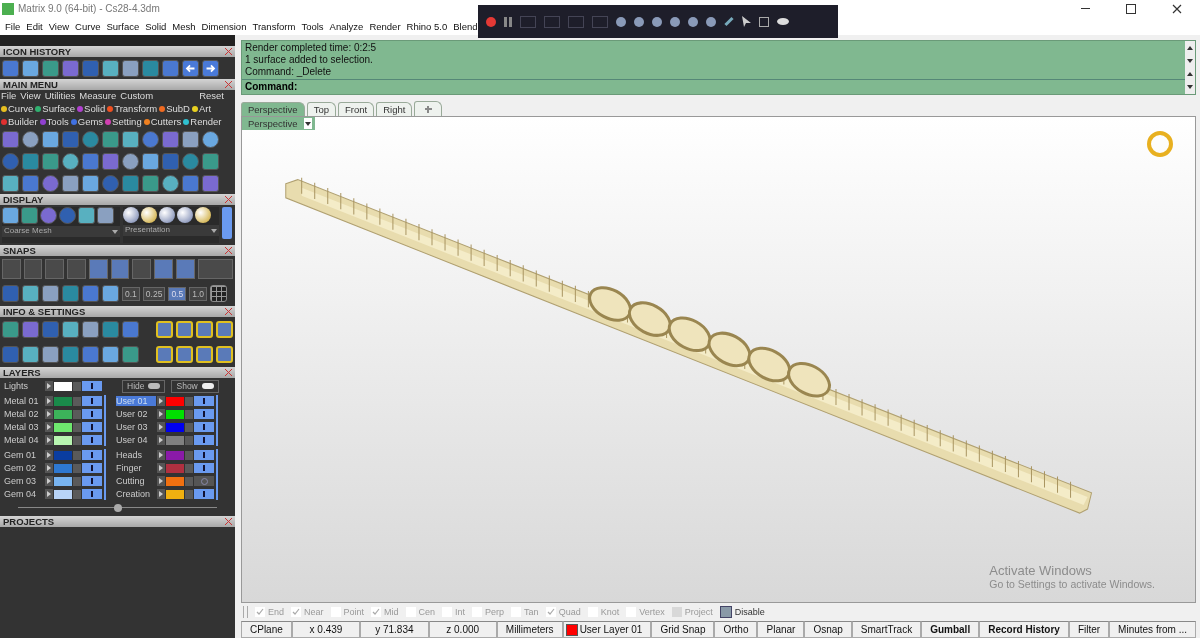 The height and width of the screenshot is (638, 1200). Describe the element at coordinates (136, 440) in the screenshot. I see `layer-name: User 04` at that location.